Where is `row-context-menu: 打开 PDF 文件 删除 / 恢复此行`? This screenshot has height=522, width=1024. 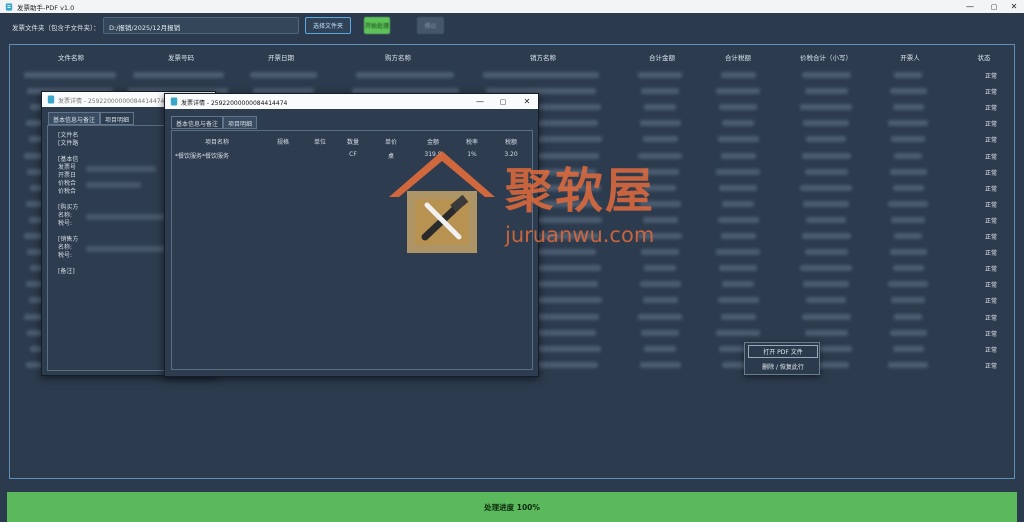
row-context-menu: 打开 PDF 文件 删除 / 恢复此行 is located at coordinates (782, 358).